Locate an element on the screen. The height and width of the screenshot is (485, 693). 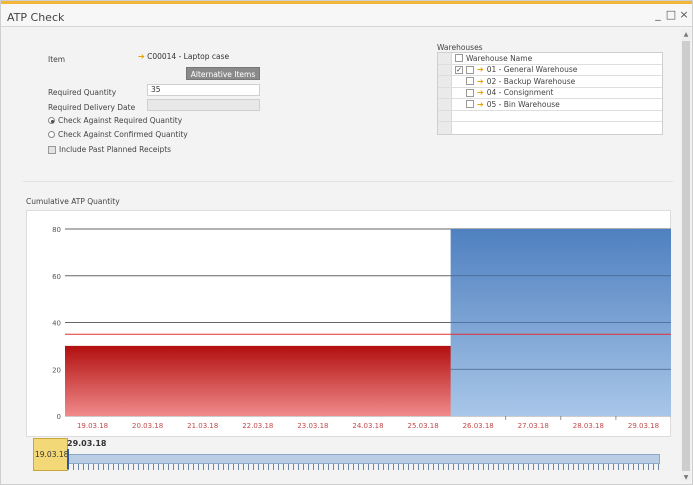
required-delivery-date-label: Required Delivery Date is located at coordinates (92, 107).